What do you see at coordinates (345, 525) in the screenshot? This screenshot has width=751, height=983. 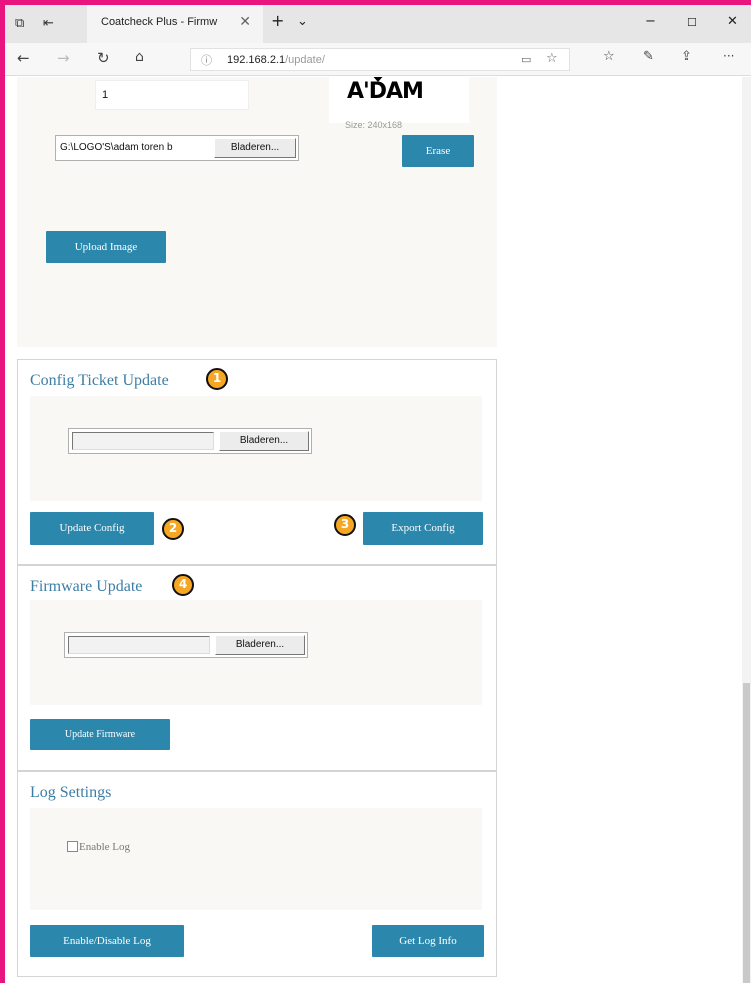 I see `callout-3: 3` at bounding box center [345, 525].